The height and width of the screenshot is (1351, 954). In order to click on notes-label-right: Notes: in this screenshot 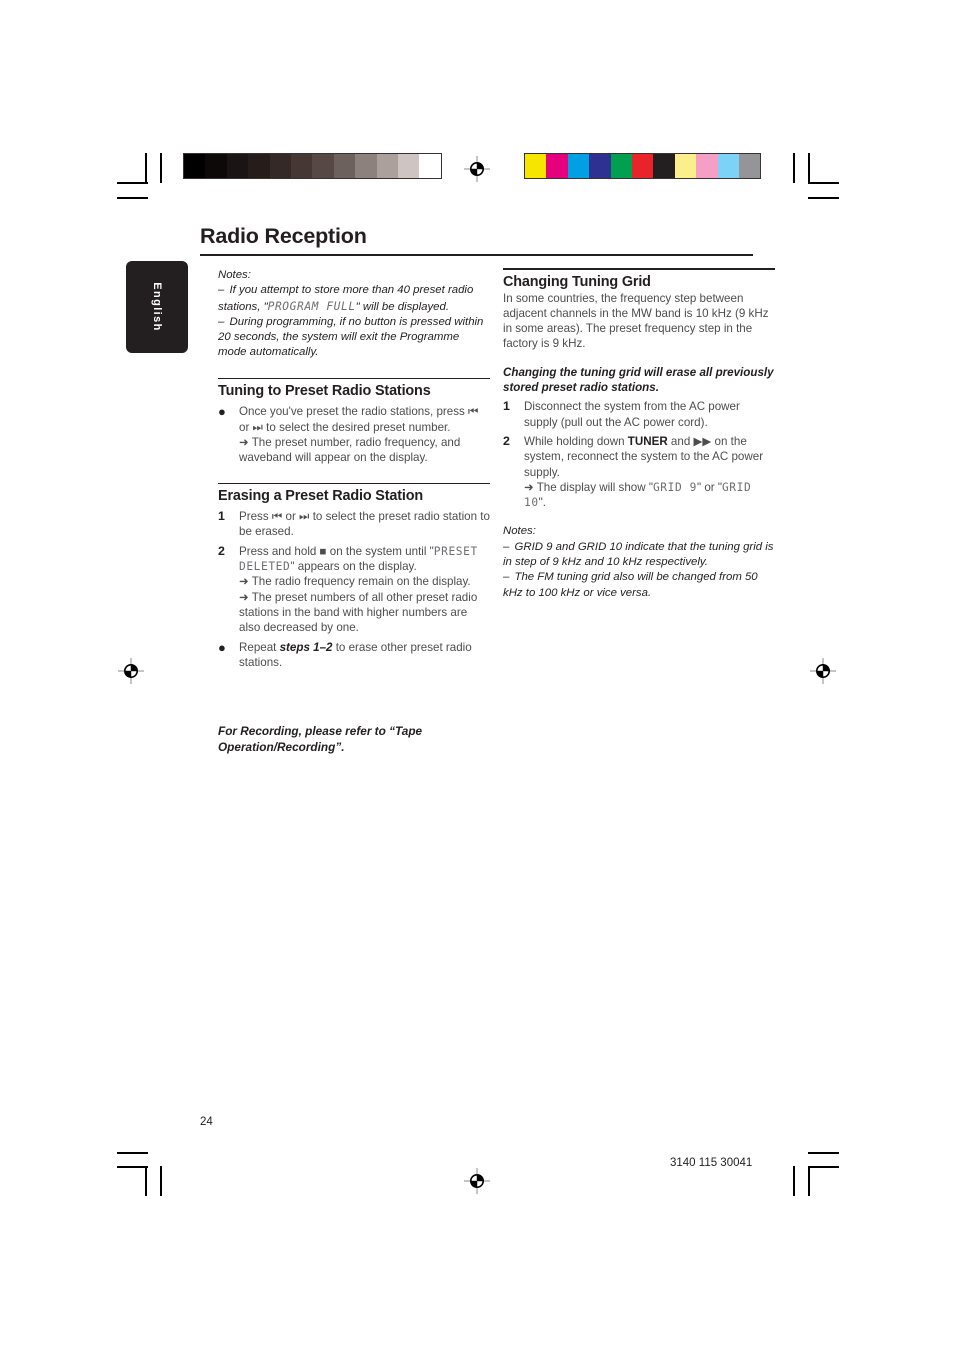, I will do `click(519, 531)`.